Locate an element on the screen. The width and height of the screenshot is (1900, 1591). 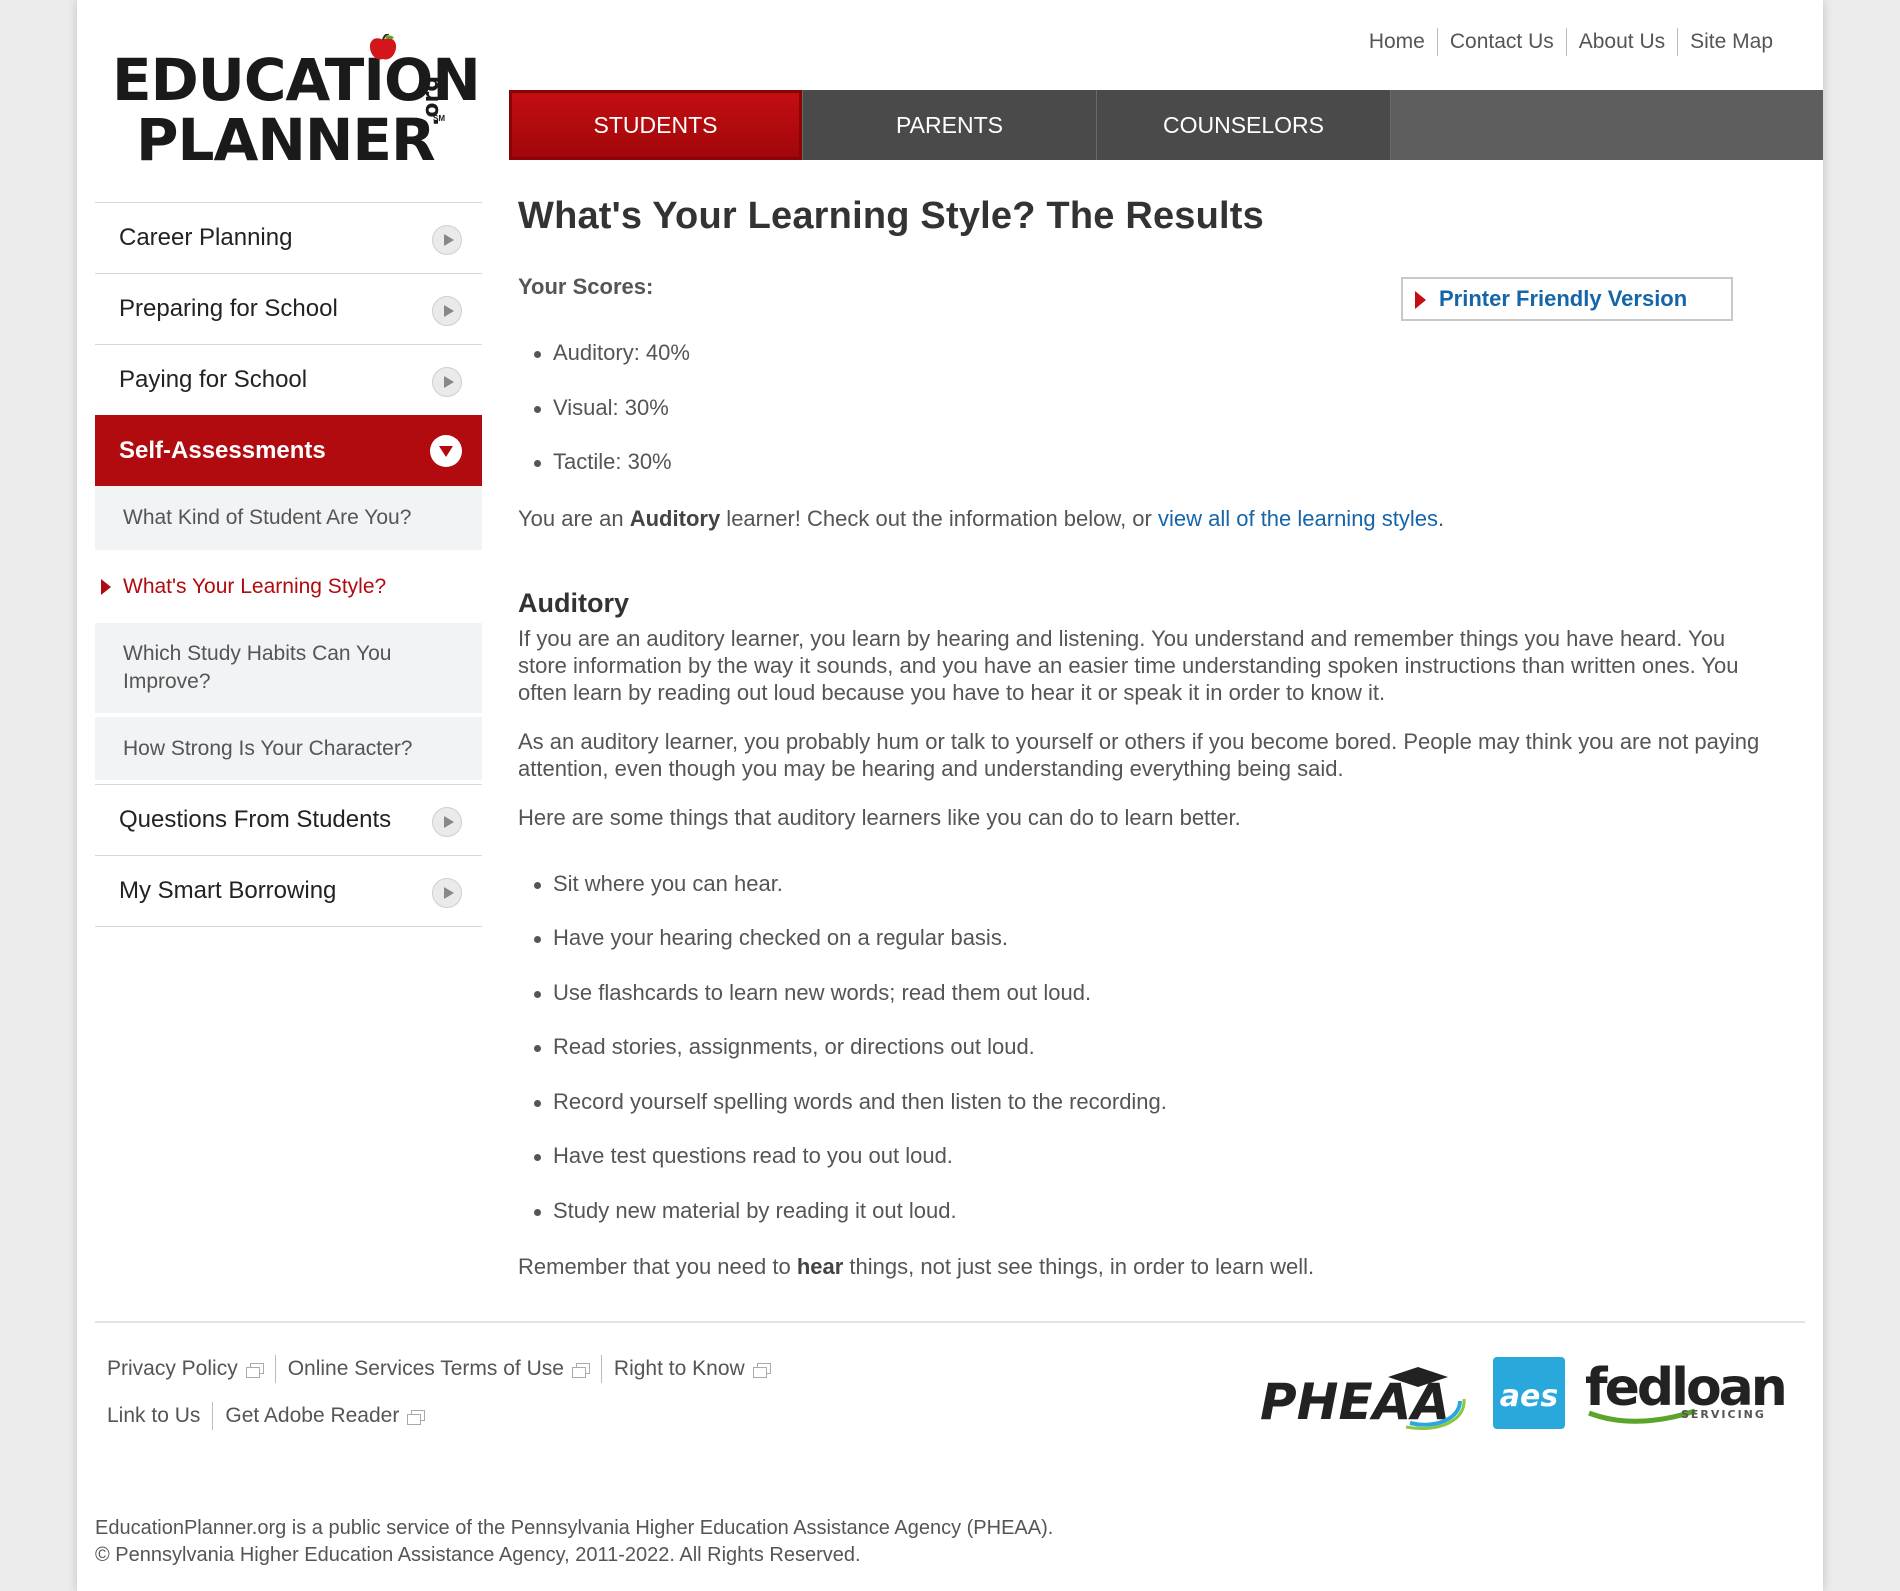
link-label: Privacy Policy is located at coordinates (172, 1368).